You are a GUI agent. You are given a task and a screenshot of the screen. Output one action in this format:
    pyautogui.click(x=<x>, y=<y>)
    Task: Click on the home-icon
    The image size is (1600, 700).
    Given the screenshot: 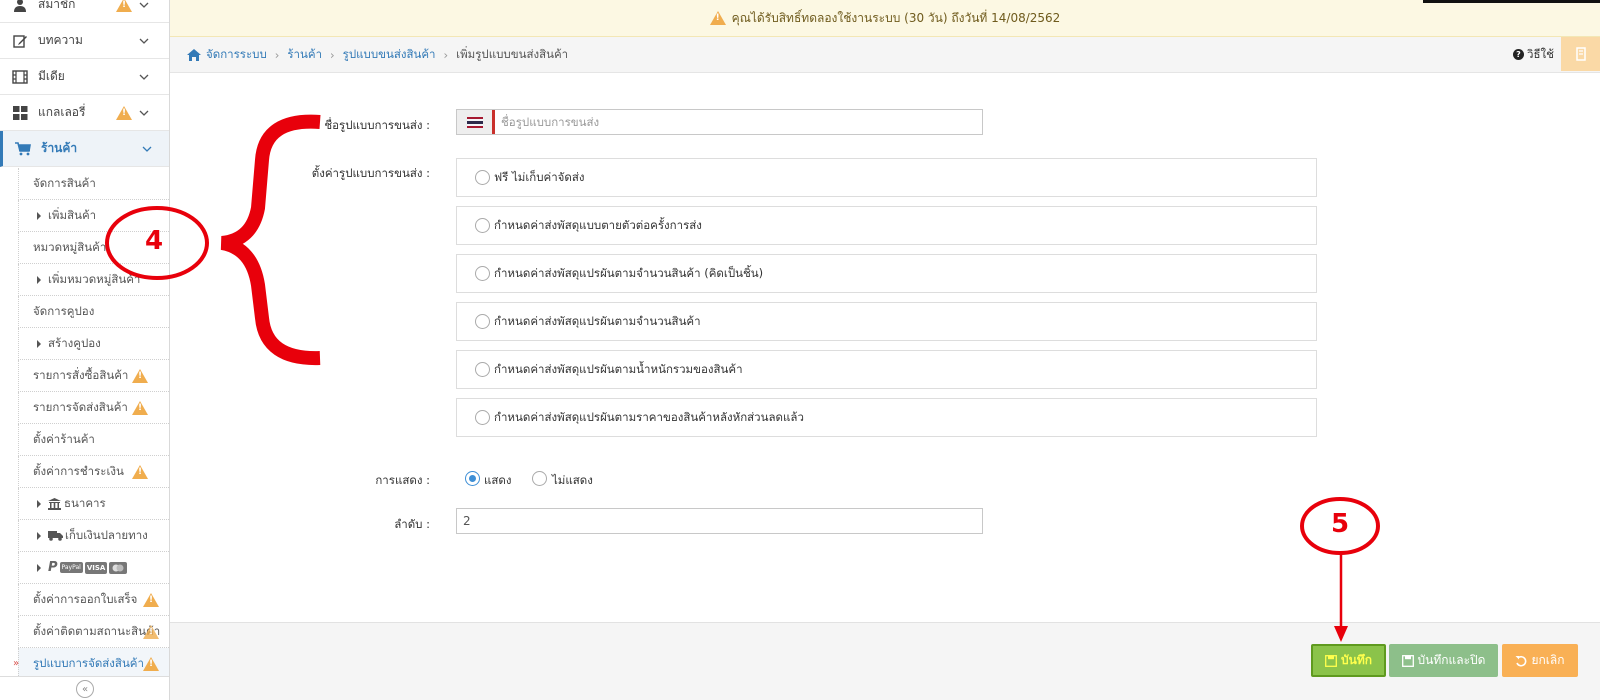 What is the action you would take?
    pyautogui.click(x=194, y=55)
    